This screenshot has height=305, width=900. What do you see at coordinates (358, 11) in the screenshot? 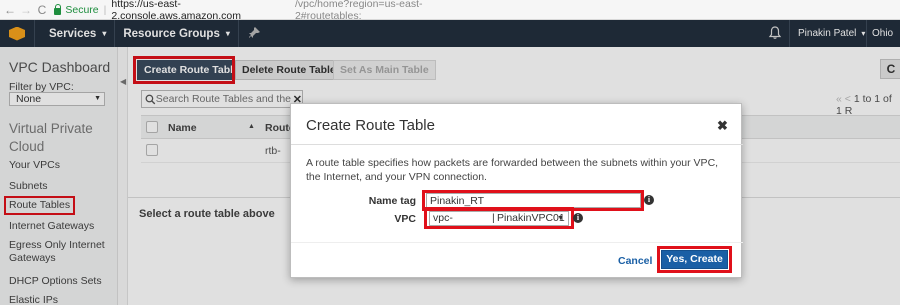
I see `url-path: /vpc/home?region=us-east-2#routetables:` at bounding box center [358, 11].